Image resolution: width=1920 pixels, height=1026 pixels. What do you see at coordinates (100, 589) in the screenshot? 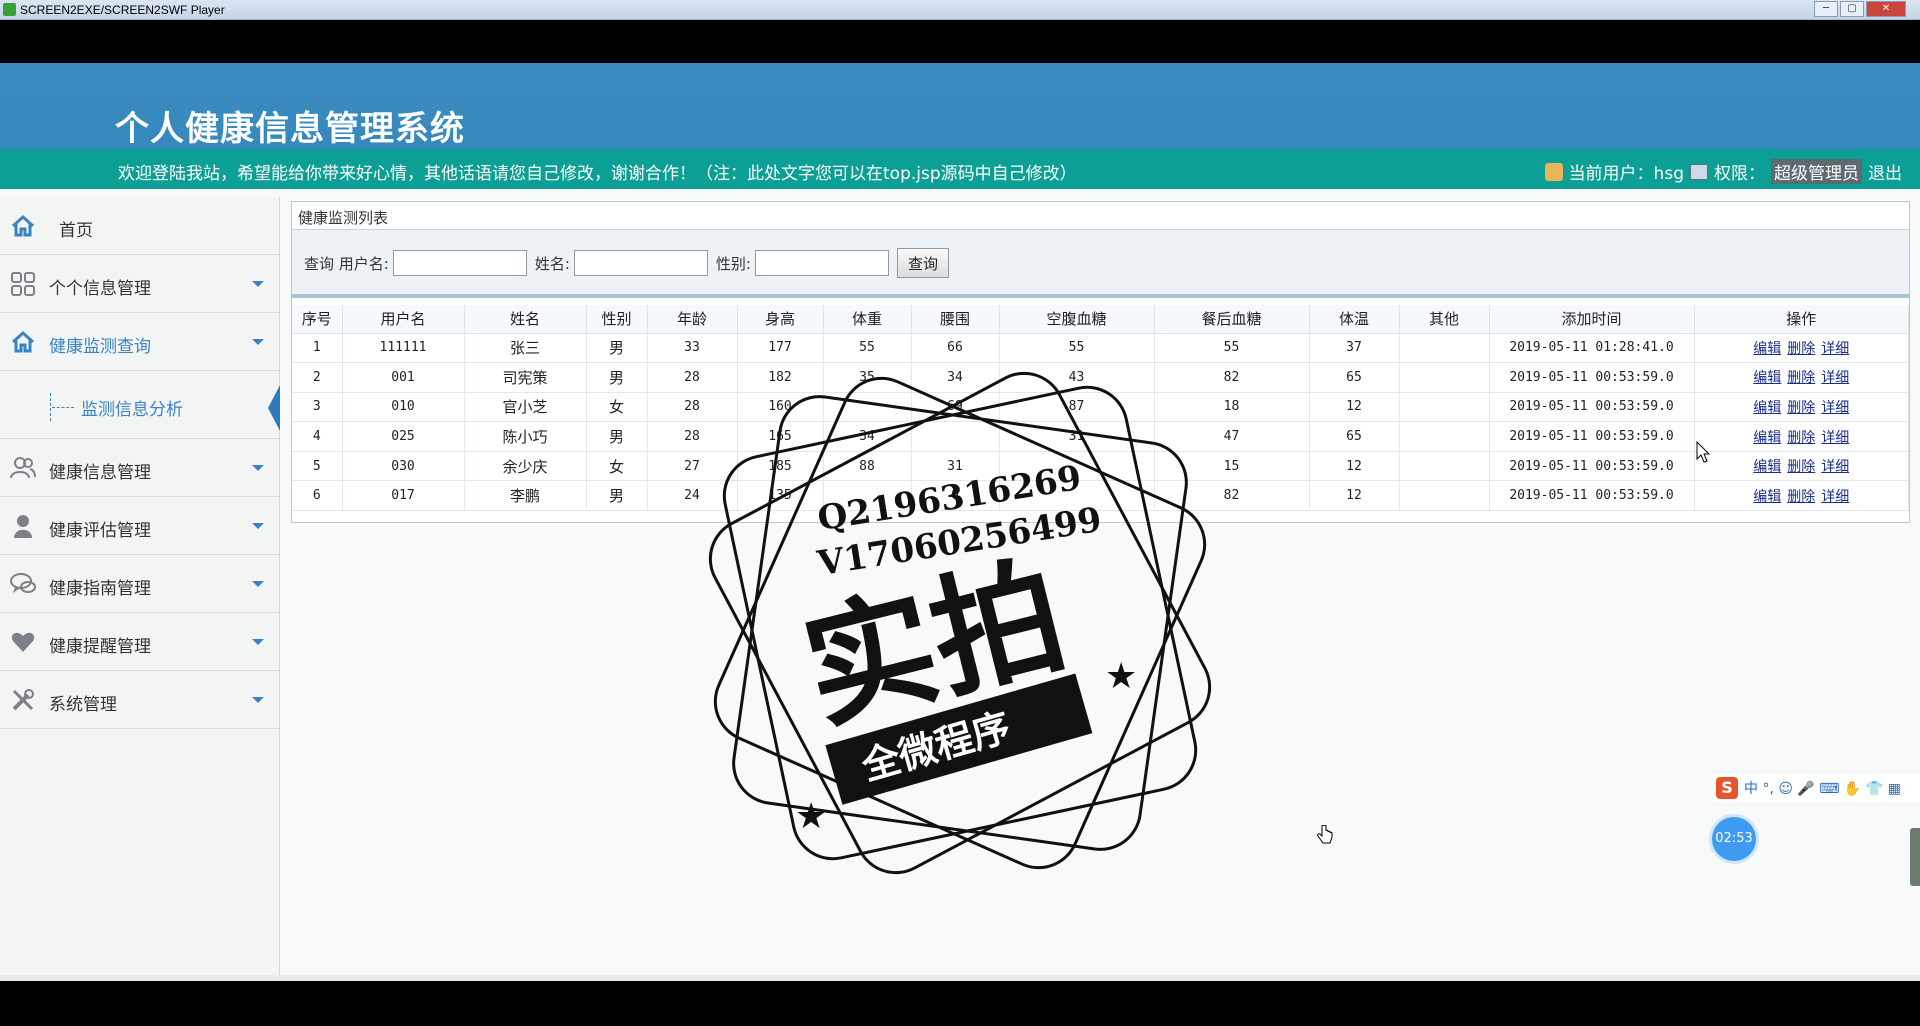
I see `sidebar-item-label: 健康指南管理` at bounding box center [100, 589].